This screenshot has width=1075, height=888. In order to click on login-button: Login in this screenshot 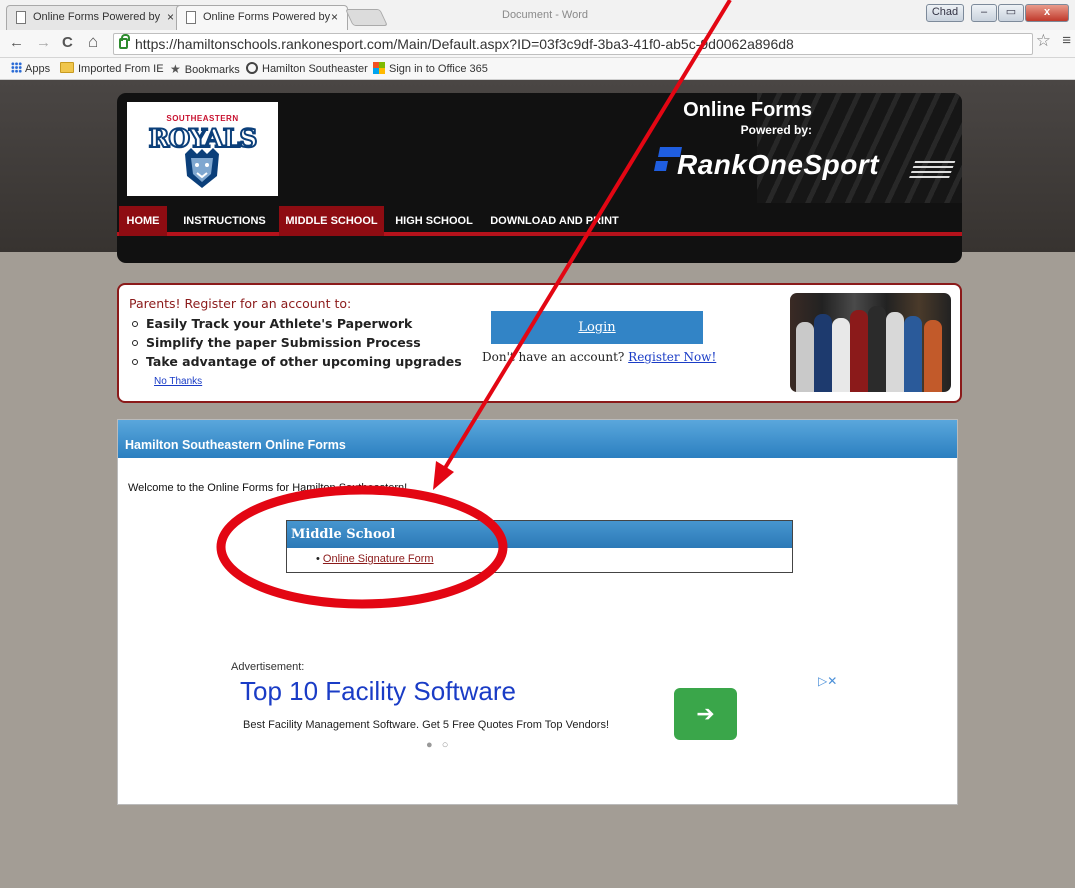, I will do `click(597, 327)`.